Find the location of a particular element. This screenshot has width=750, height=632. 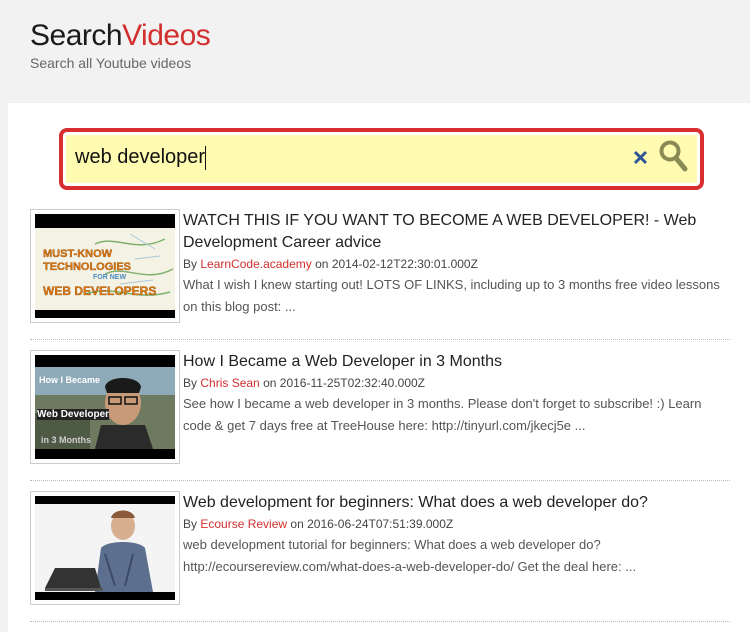

video-title: How I Became a Web Developer in 3 Months is located at coordinates (453, 362).